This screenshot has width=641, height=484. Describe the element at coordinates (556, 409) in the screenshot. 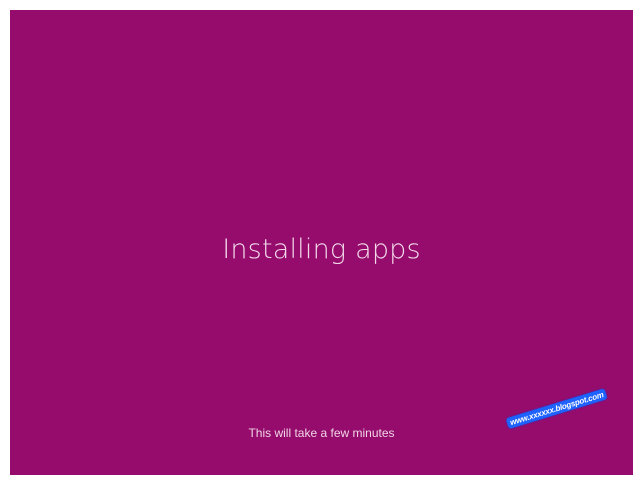

I see `watermark-text: www.xxxxxx.blogspot.com` at that location.